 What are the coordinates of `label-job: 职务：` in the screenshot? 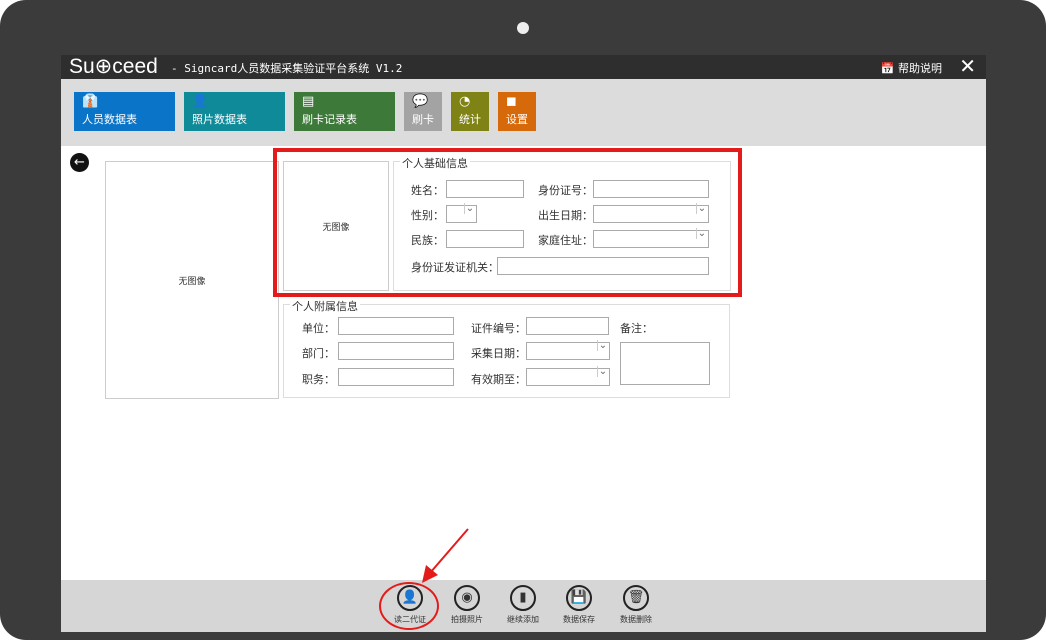 It's located at (318, 379).